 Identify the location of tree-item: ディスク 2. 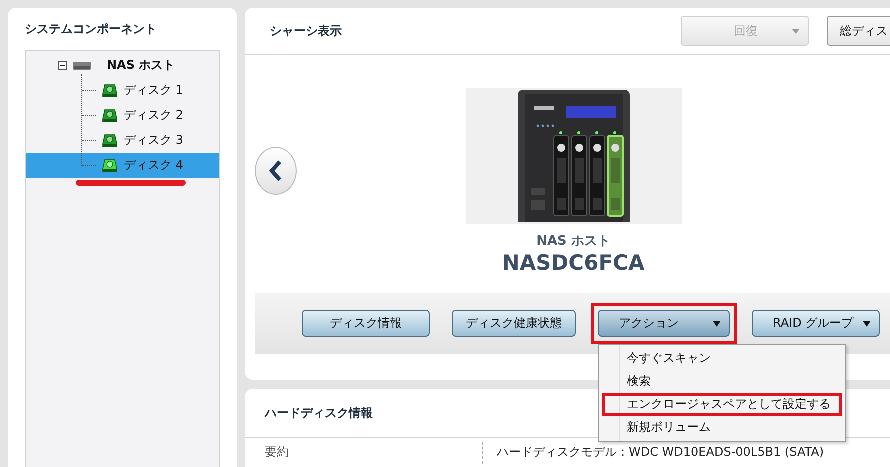
(122, 115).